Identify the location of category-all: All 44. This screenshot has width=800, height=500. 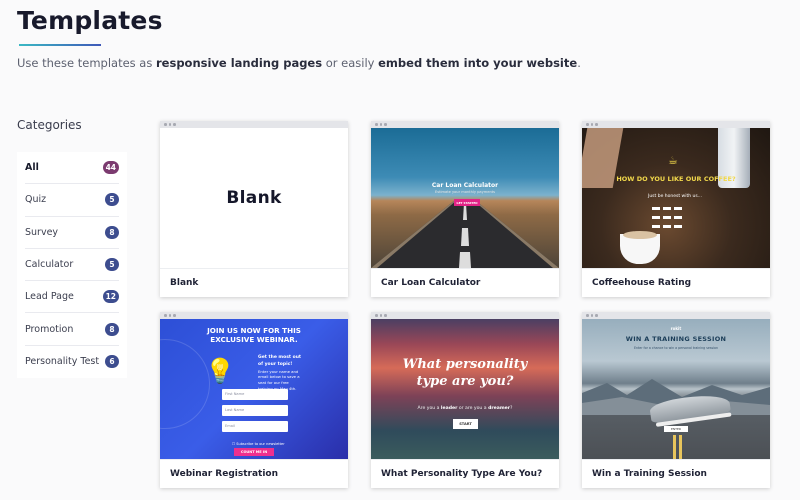
(72, 168).